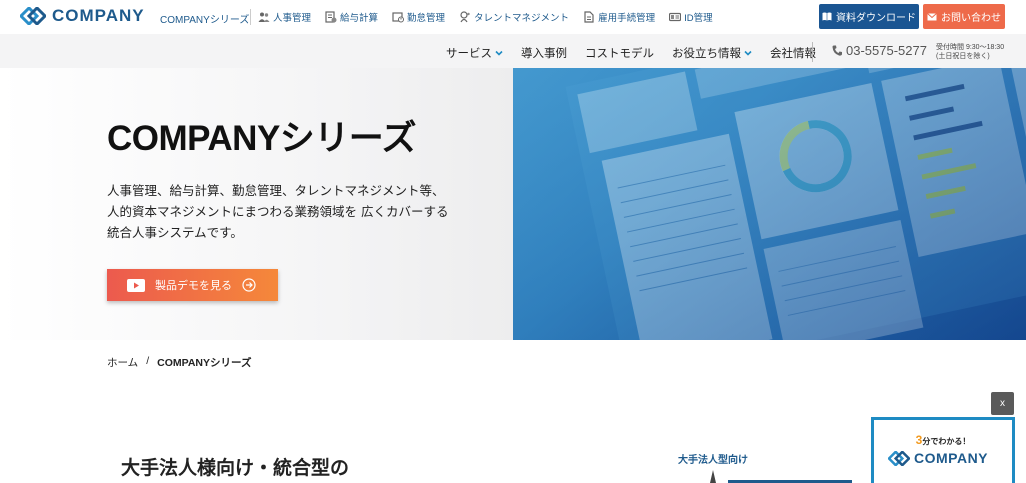 Image resolution: width=1026 pixels, height=483 pixels. I want to click on phone-number: 03-5575-5277, so click(879, 50).